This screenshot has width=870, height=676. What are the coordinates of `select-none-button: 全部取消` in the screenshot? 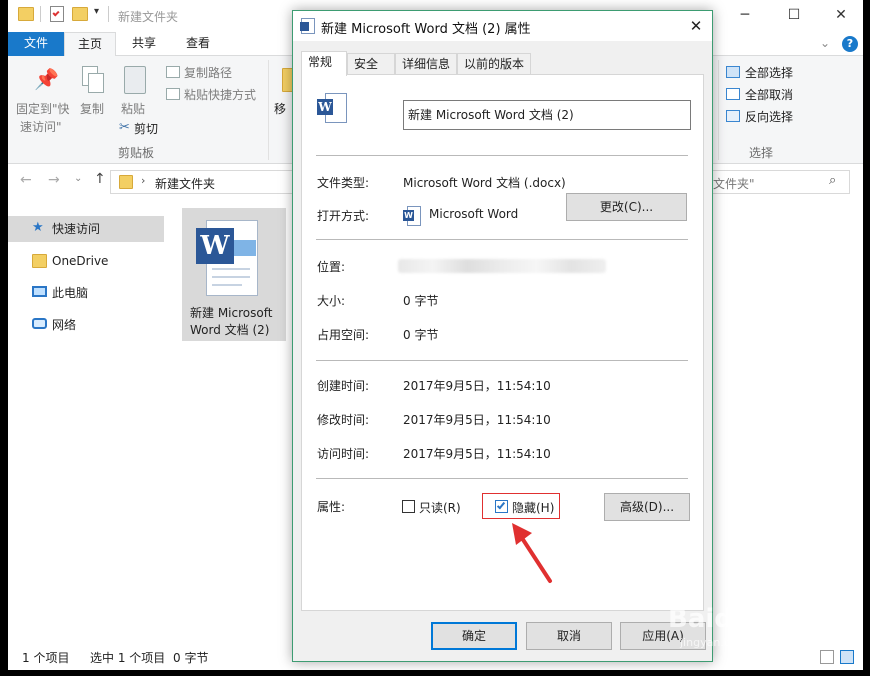 It's located at (769, 94).